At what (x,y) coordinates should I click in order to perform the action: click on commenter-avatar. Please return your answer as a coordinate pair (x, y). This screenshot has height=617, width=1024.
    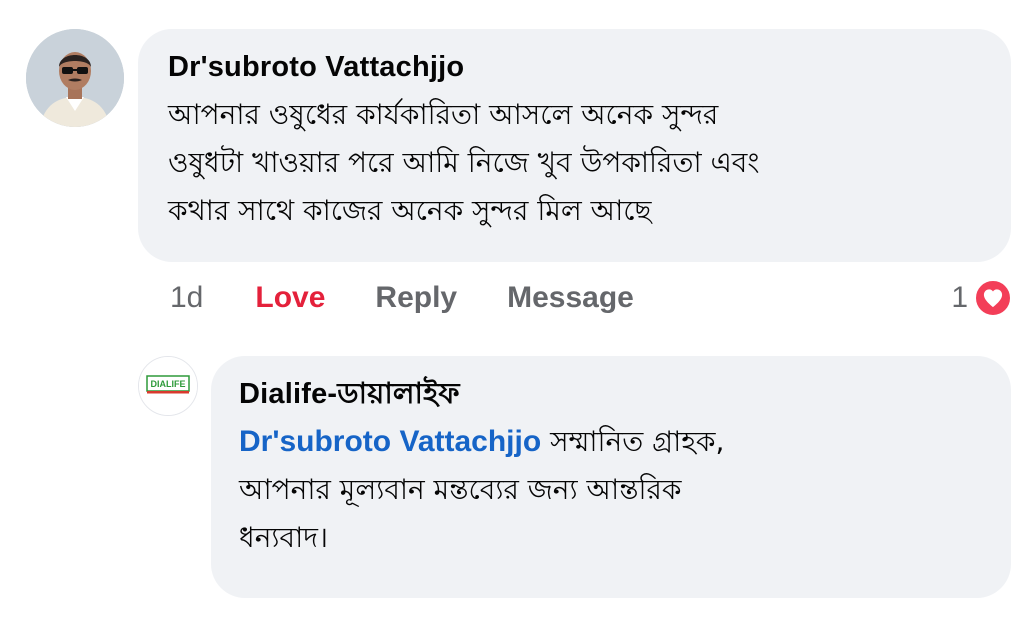
    Looking at the image, I should click on (75, 78).